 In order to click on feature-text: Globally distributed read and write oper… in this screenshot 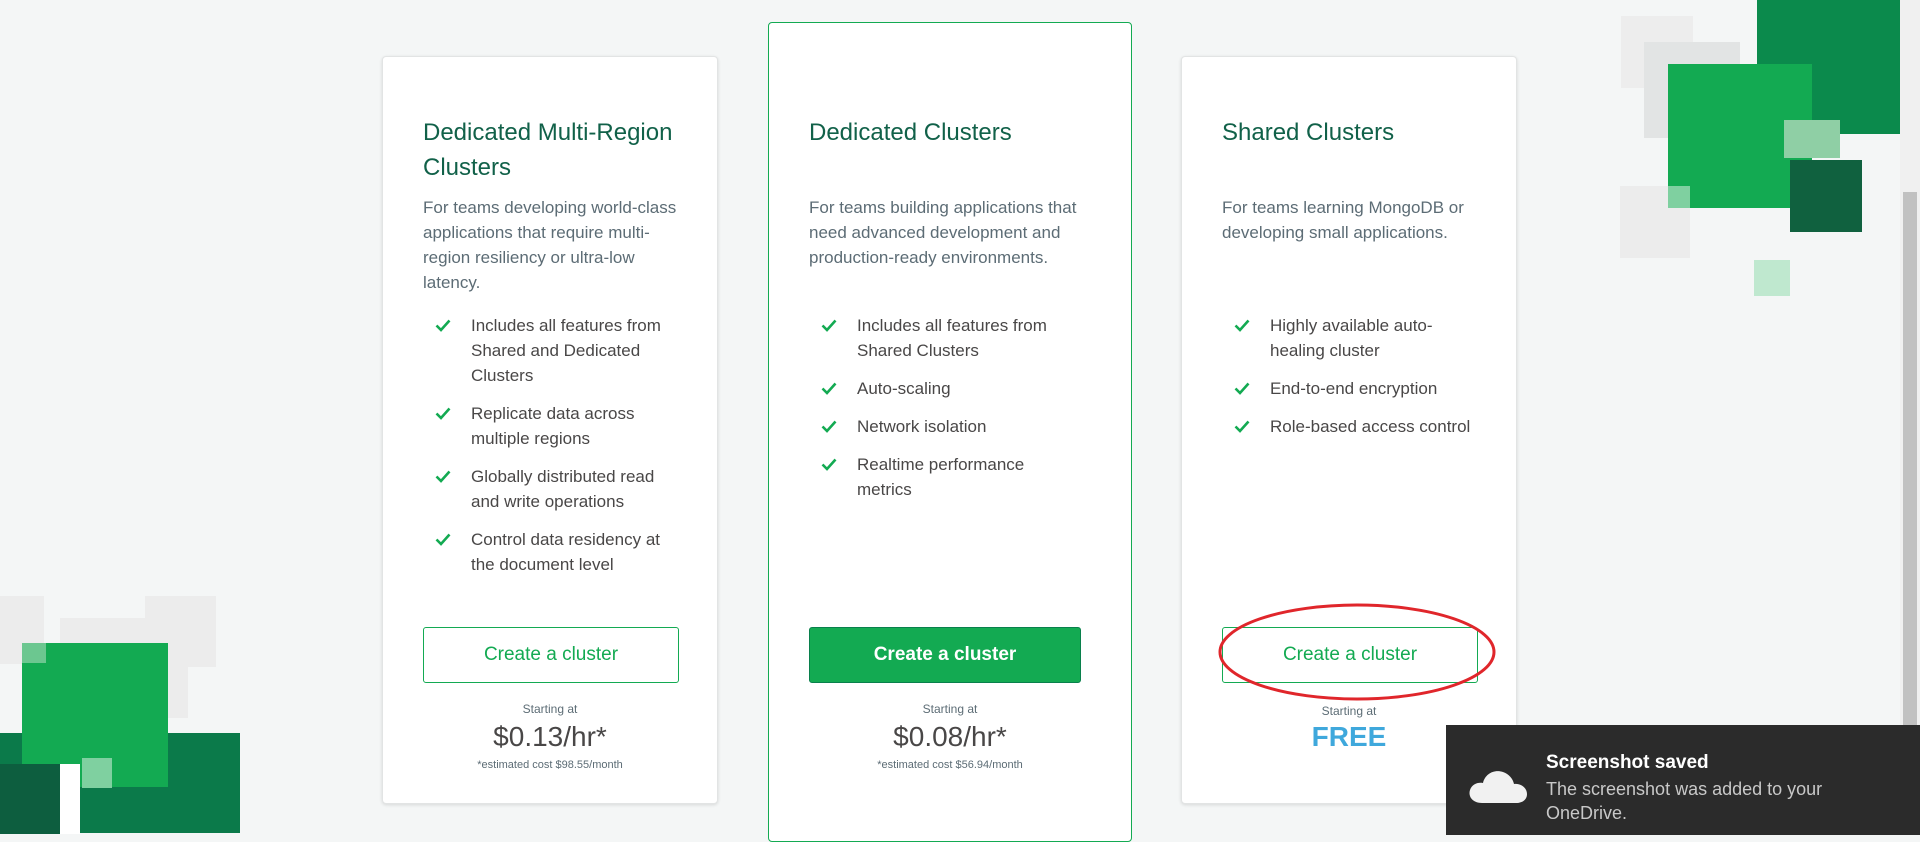, I will do `click(563, 489)`.